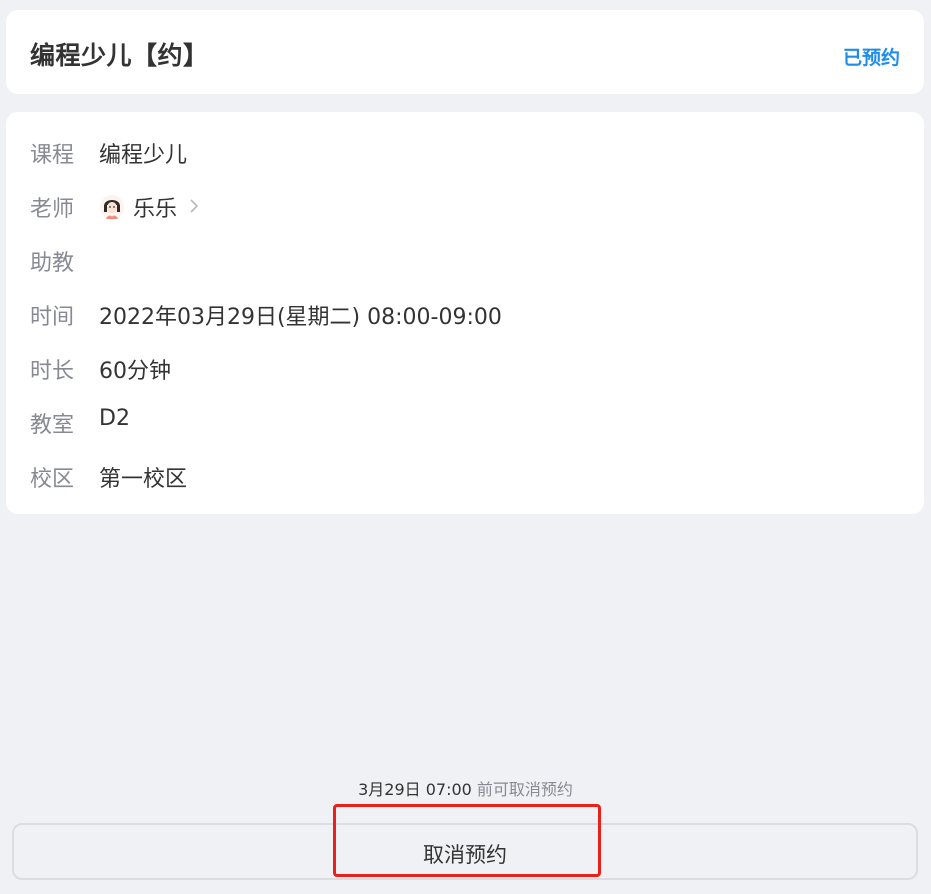  I want to click on header-card: 编程少儿【约】 已预约, so click(465, 52).